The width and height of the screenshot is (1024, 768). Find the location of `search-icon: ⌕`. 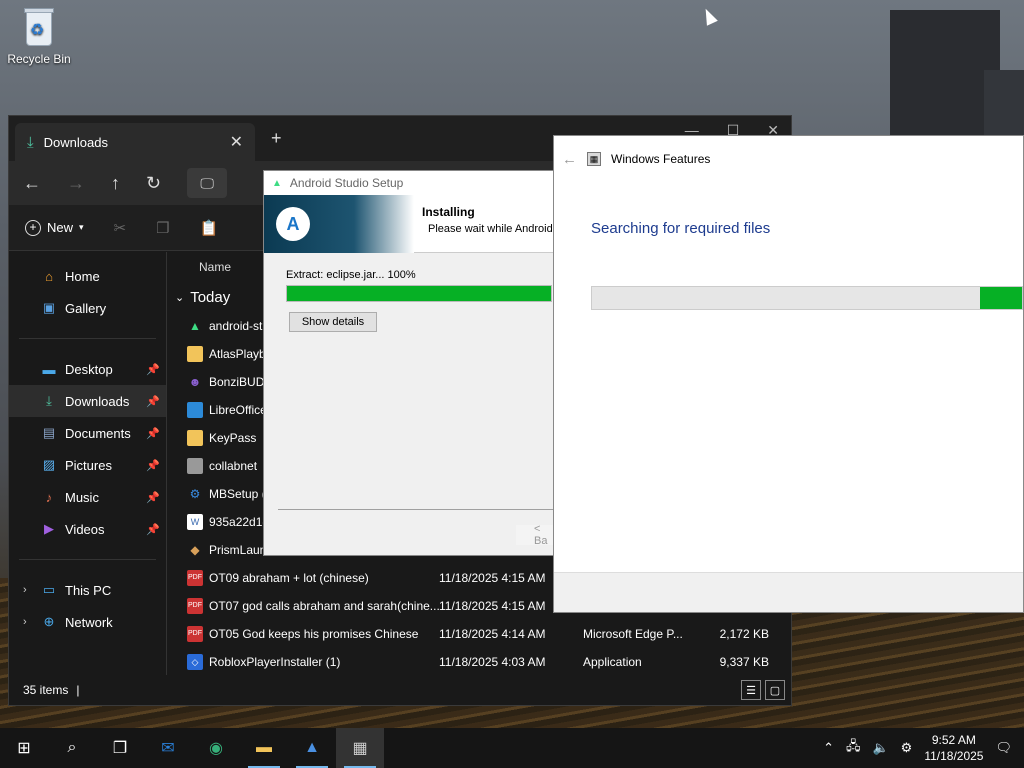

search-icon: ⌕ is located at coordinates (72, 747).